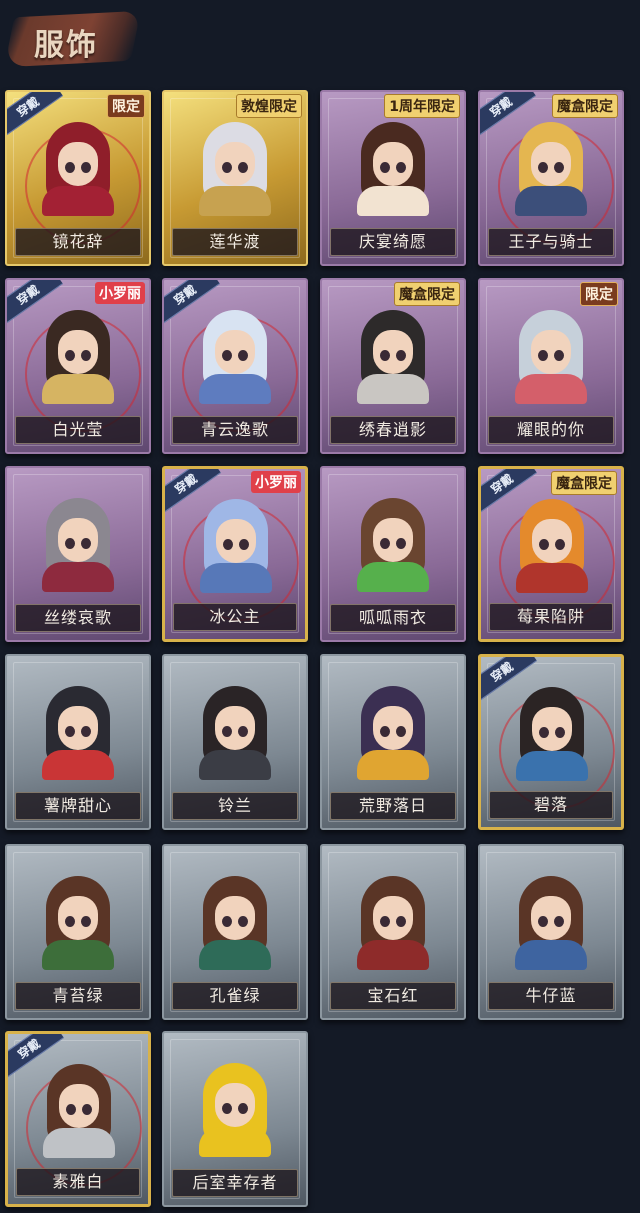 This screenshot has width=640, height=1213. What do you see at coordinates (393, 996) in the screenshot?
I see `costume-name: 宝石红` at bounding box center [393, 996].